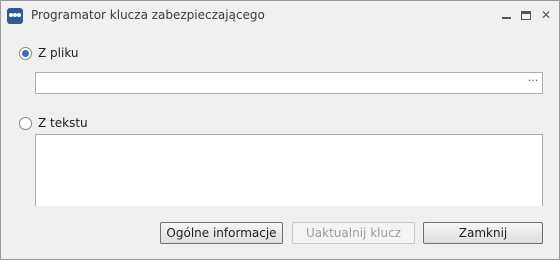 The height and width of the screenshot is (260, 560). I want to click on maximize-icon, so click(526, 15).